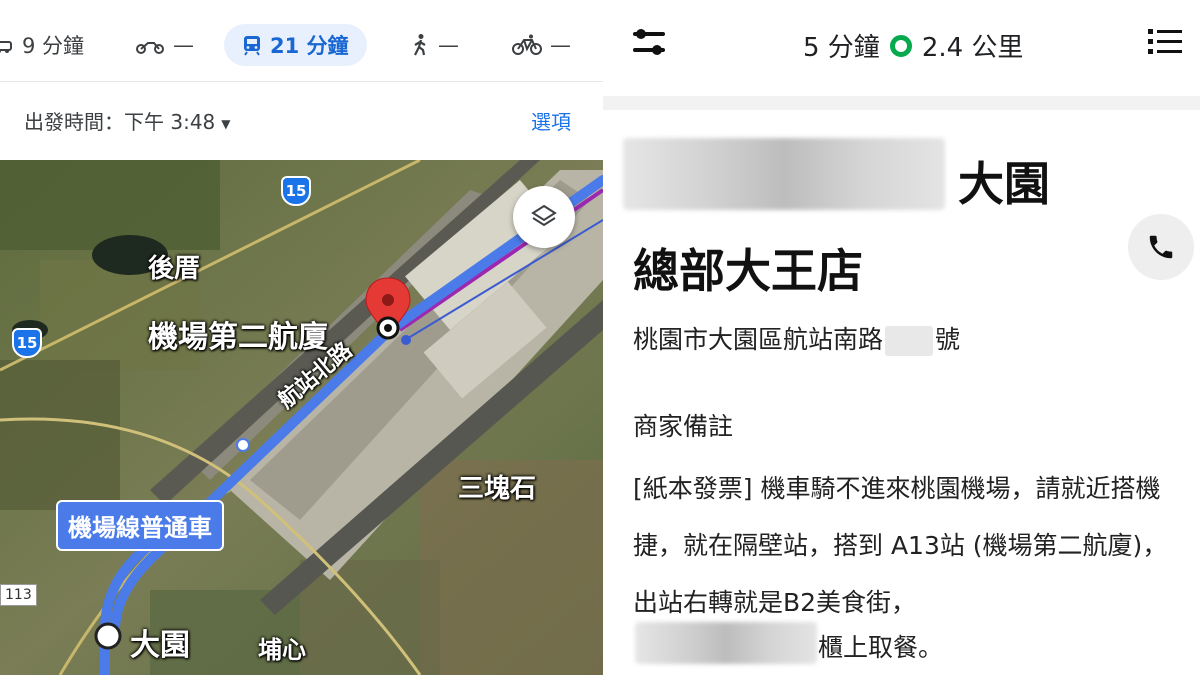  Describe the element at coordinates (972, 48) in the screenshot. I see `trip-distance: 2.4 公里` at that location.